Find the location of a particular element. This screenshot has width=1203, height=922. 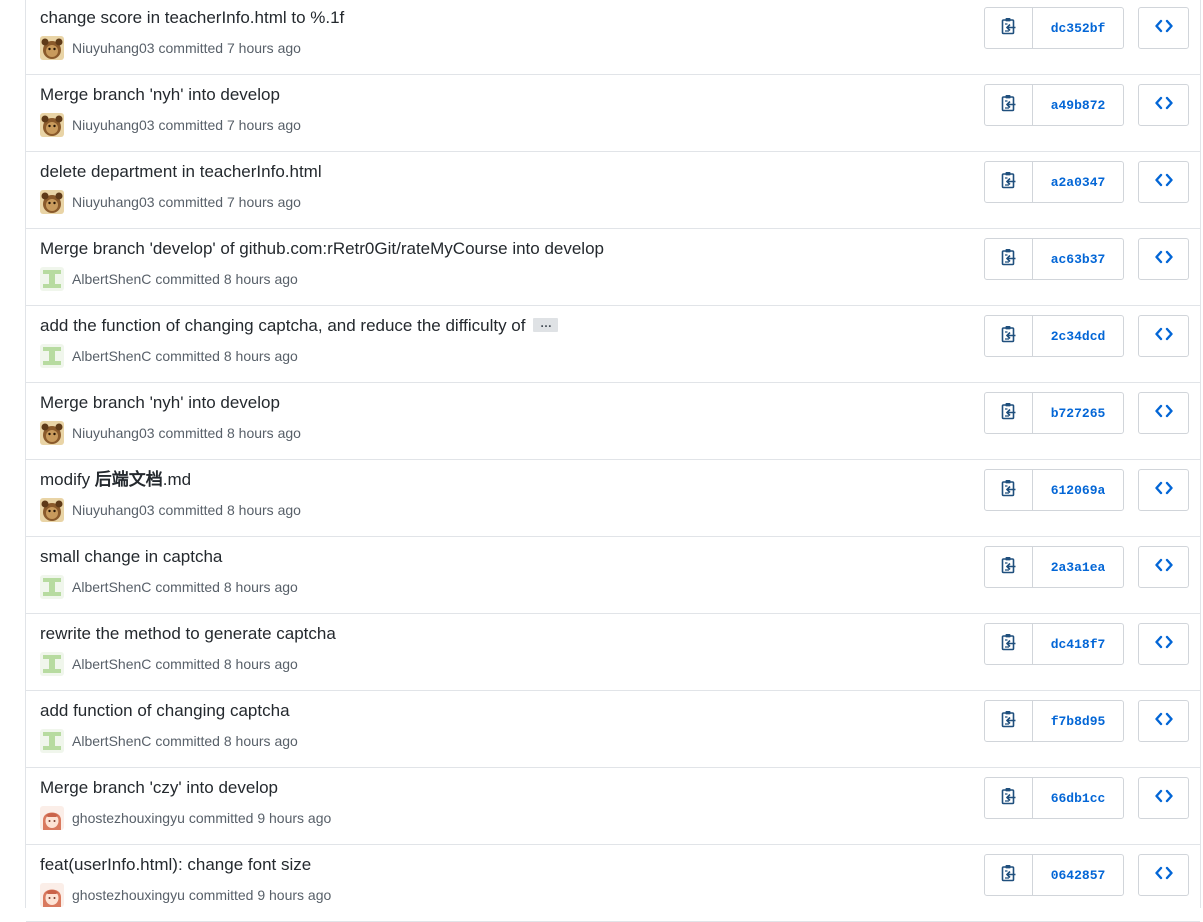

commit-message-prefix: modify is located at coordinates (67, 479).